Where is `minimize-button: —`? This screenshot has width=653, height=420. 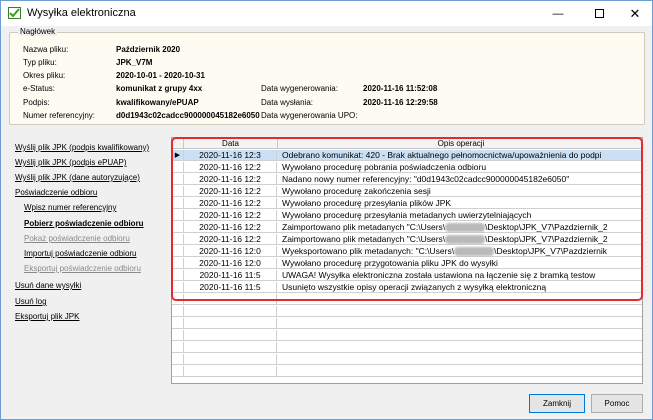 minimize-button: — is located at coordinates (558, 13).